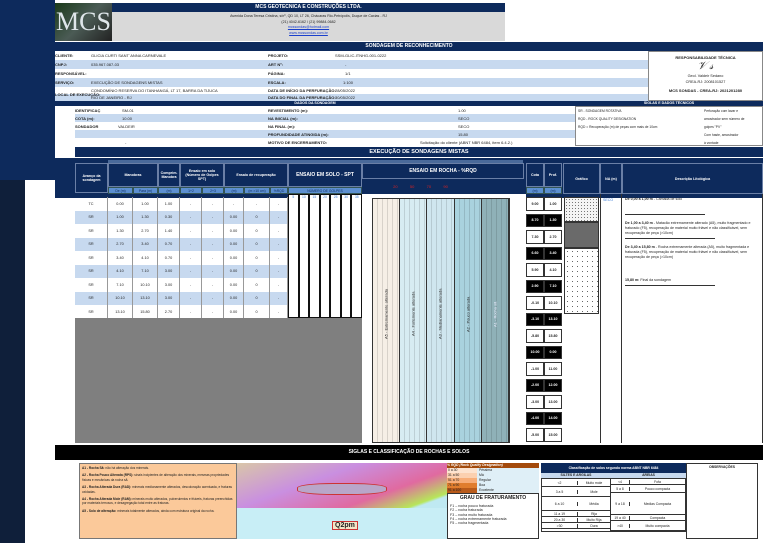  What do you see at coordinates (85, 118) in the screenshot?
I see `cota-label: COTA (m):` at bounding box center [85, 118].